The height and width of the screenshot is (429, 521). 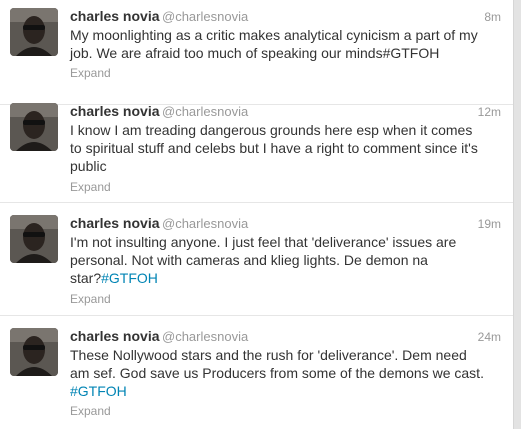 What do you see at coordinates (517, 214) in the screenshot?
I see `scrollbar` at bounding box center [517, 214].